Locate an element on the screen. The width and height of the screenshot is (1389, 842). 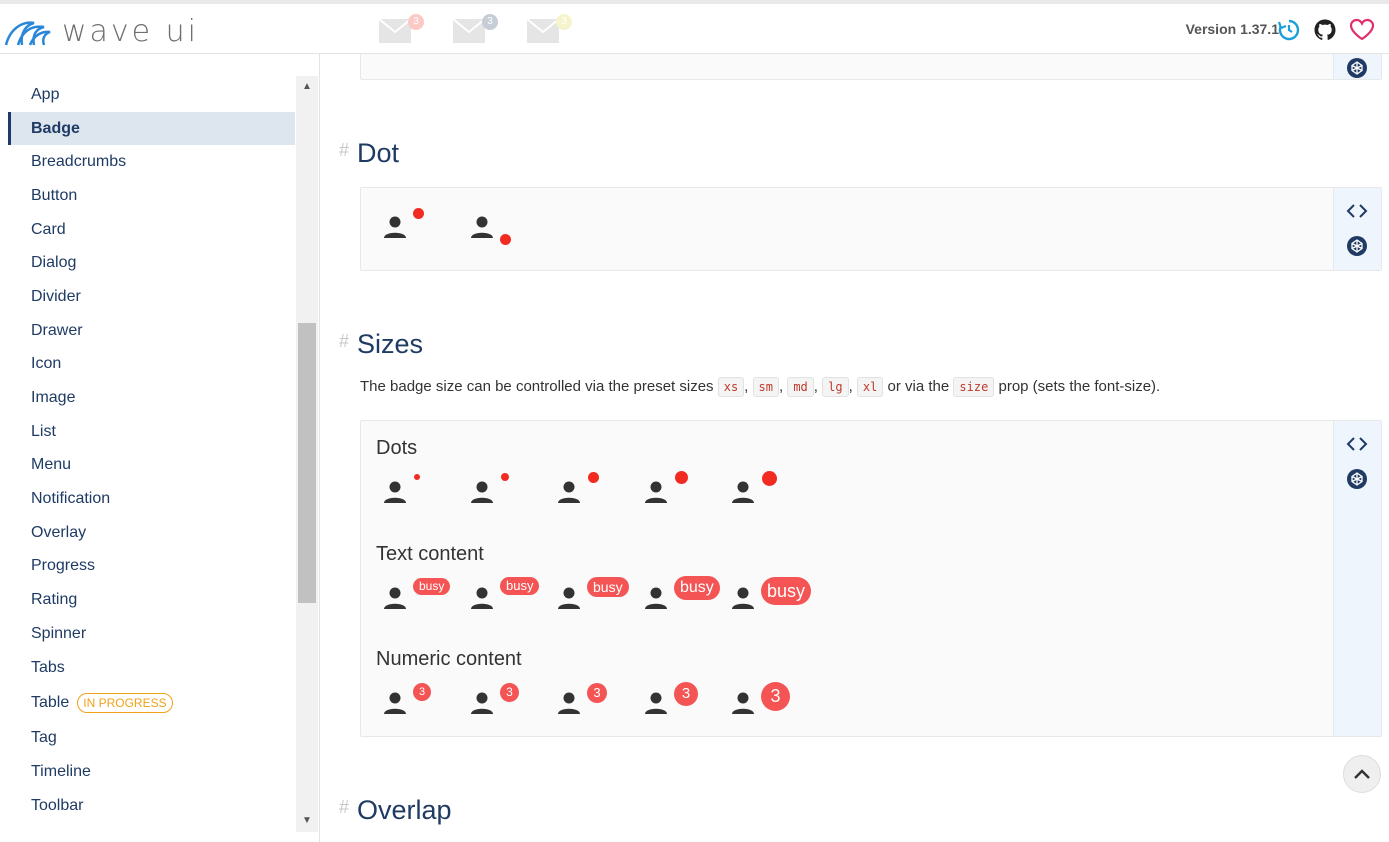
top-icons is located at coordinates (1326, 30).